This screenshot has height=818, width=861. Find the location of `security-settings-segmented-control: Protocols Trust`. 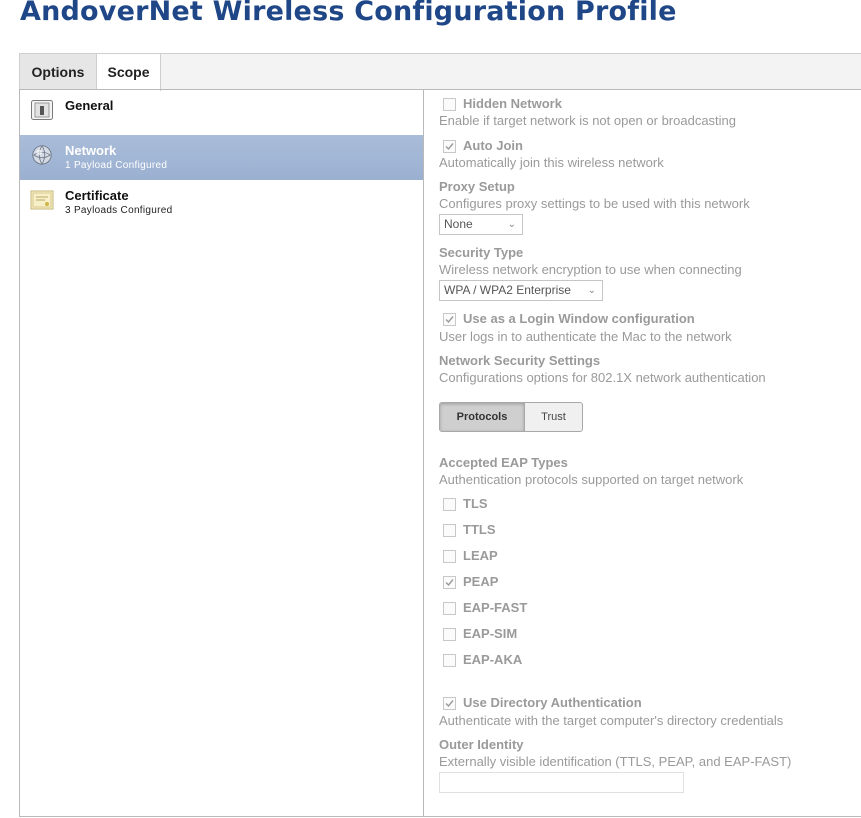

security-settings-segmented-control: Protocols Trust is located at coordinates (511, 417).